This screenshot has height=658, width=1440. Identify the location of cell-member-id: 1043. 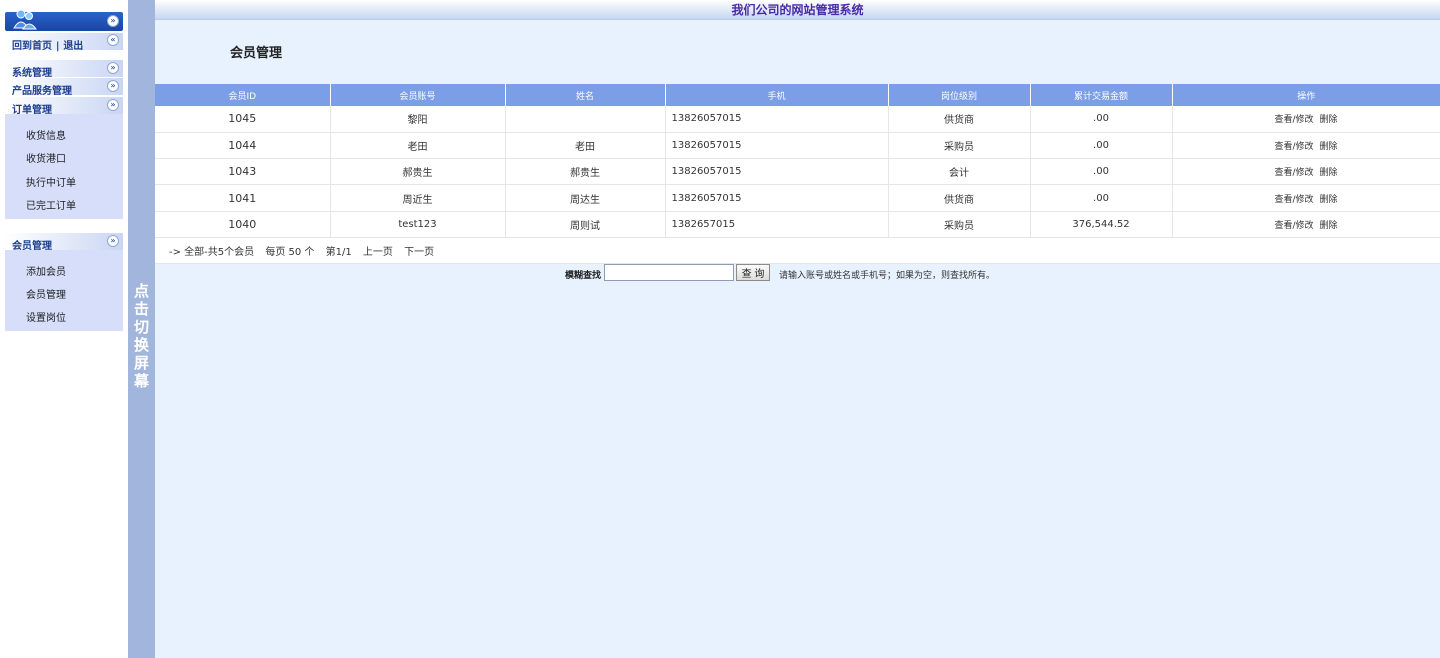
(243, 172).